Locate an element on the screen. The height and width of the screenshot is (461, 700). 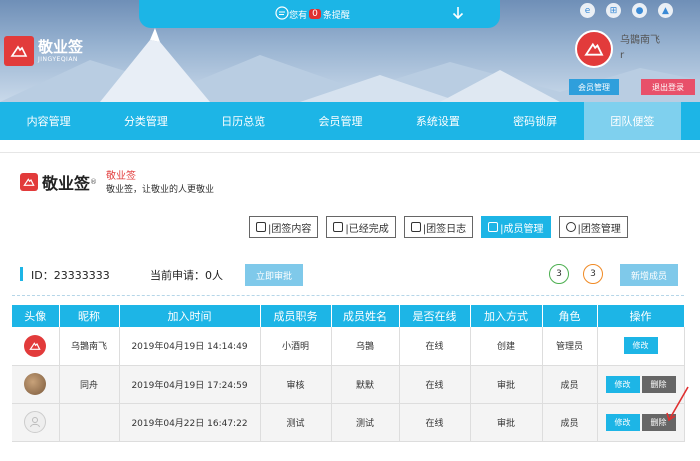
nav-lock-screen: 密码锁屏 is located at coordinates (534, 121).